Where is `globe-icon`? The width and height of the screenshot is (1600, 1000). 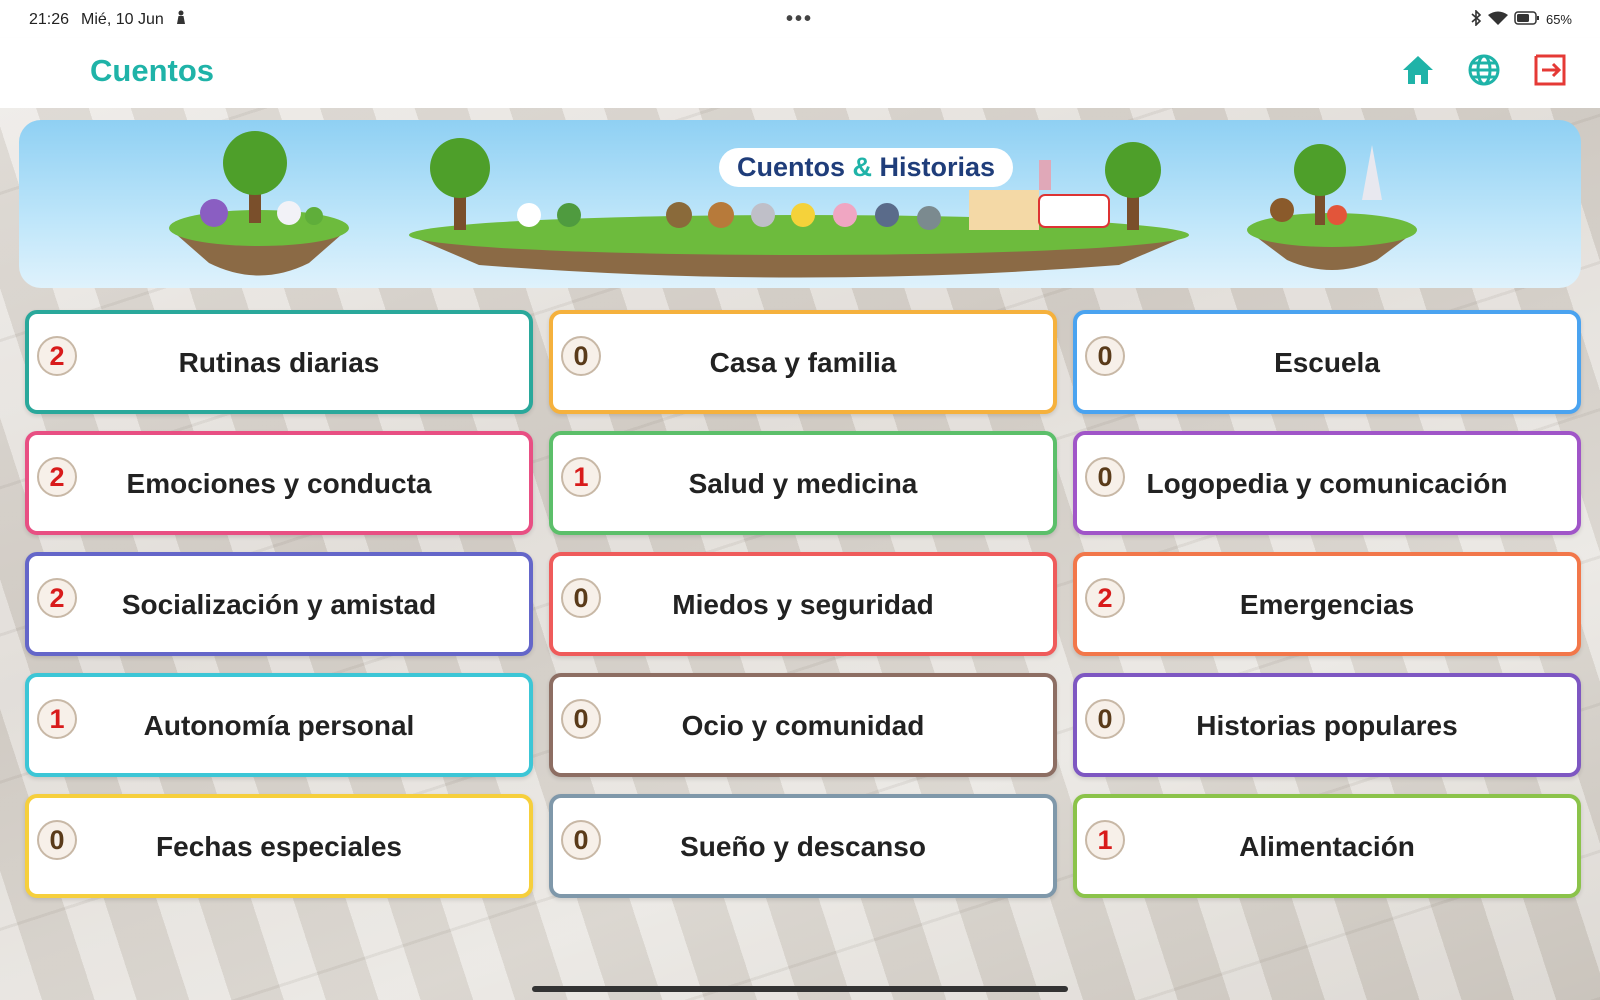 globe-icon is located at coordinates (1484, 72).